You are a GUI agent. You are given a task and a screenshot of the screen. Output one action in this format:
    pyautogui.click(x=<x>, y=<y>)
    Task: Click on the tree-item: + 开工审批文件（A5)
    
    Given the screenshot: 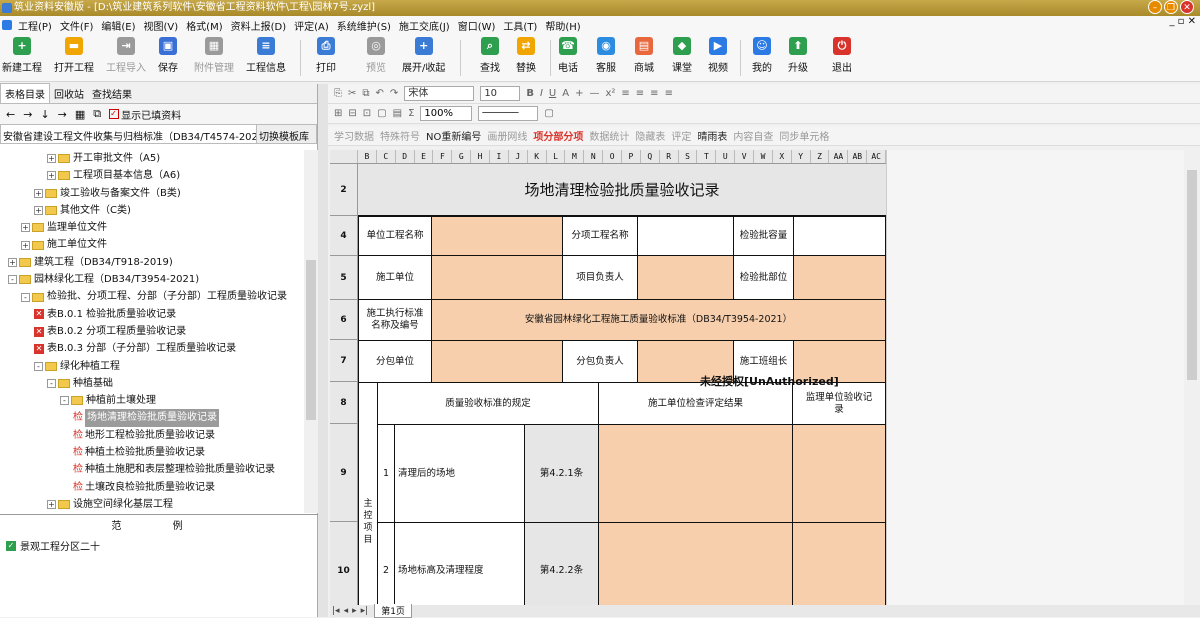 What is the action you would take?
    pyautogui.click(x=152, y=158)
    